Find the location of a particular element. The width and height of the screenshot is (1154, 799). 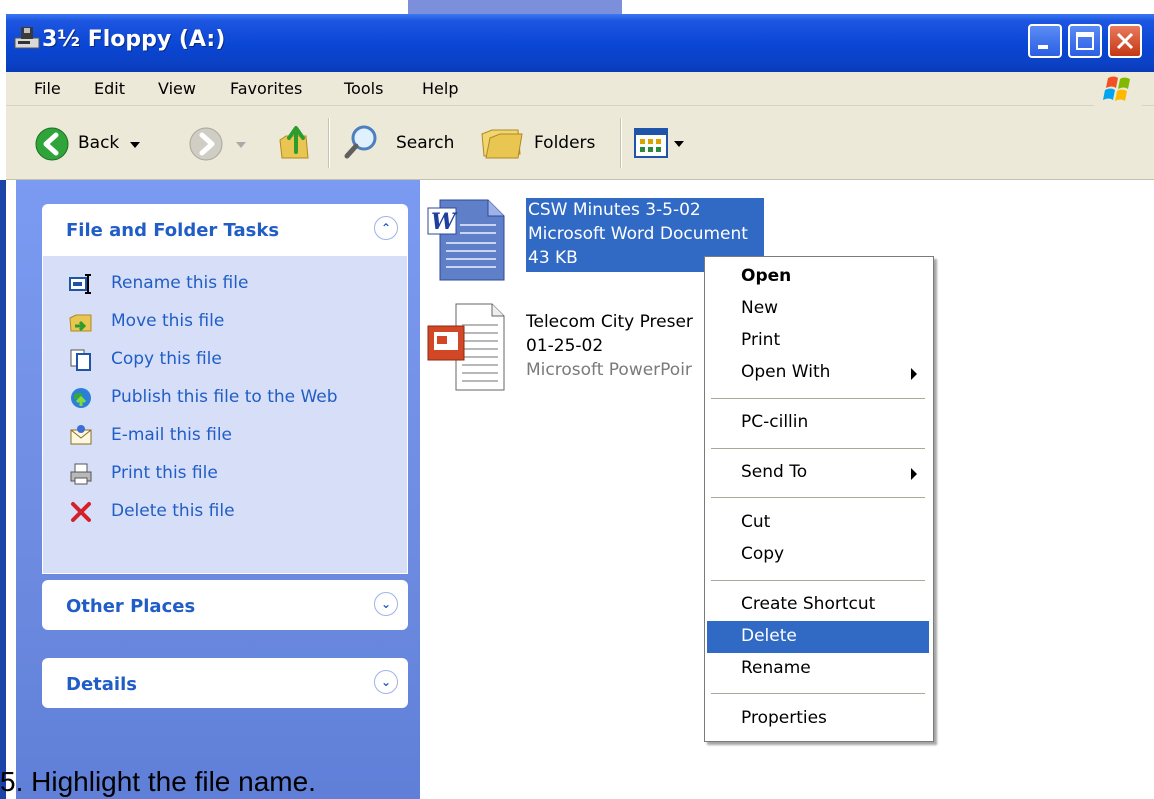

window-title: 3½ Floppy (A:) is located at coordinates (134, 39).